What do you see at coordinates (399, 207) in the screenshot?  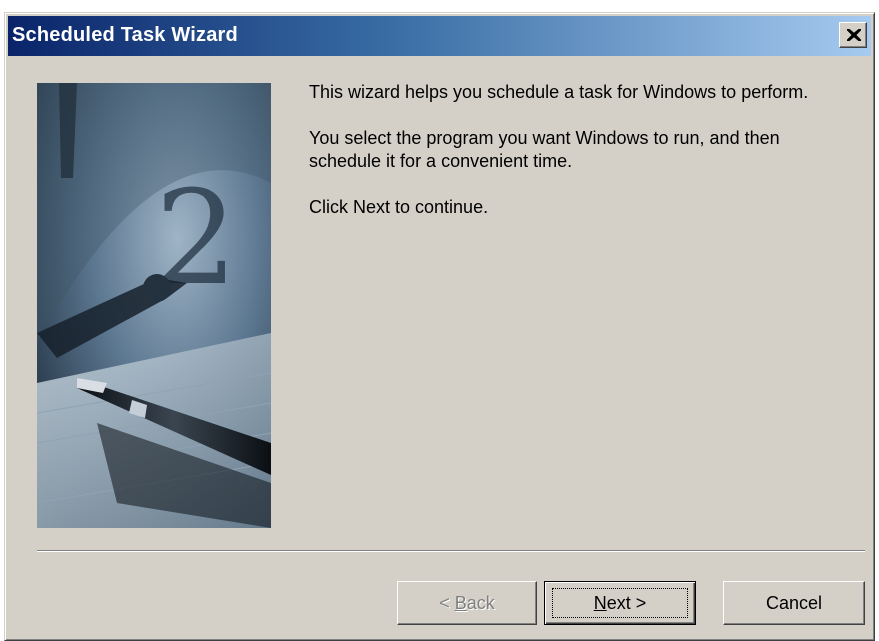 I see `intro-line-3: Click Next to continue.` at bounding box center [399, 207].